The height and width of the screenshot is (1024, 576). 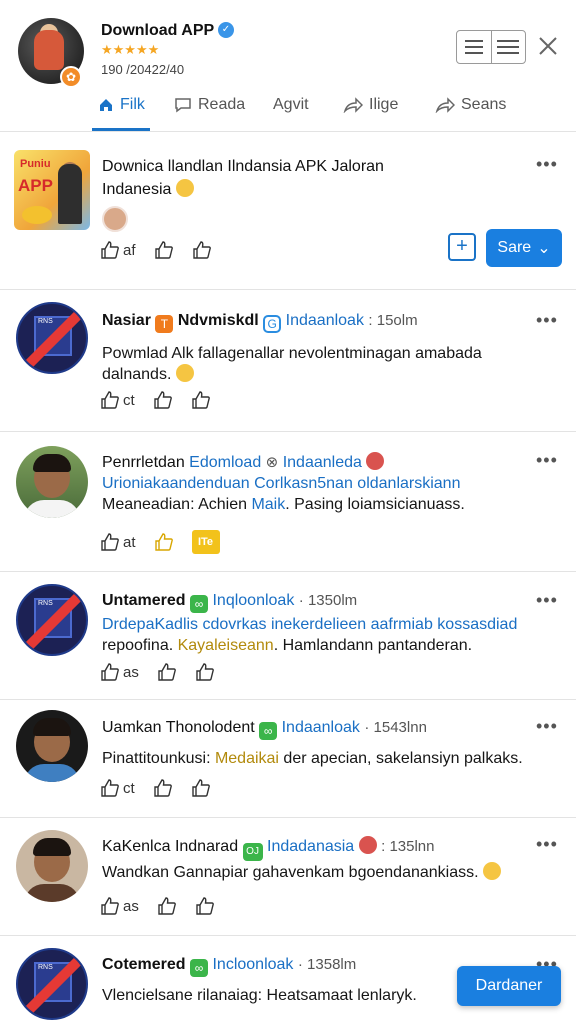 I want to click on post-actions: at ITe, so click(x=160, y=542).